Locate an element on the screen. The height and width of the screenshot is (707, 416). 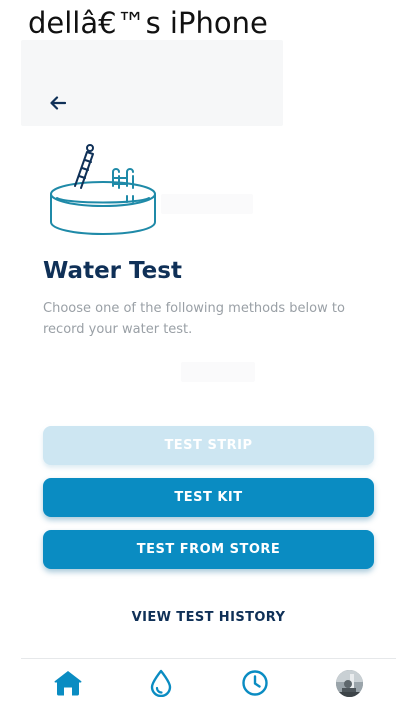
tab-history is located at coordinates (255, 683).